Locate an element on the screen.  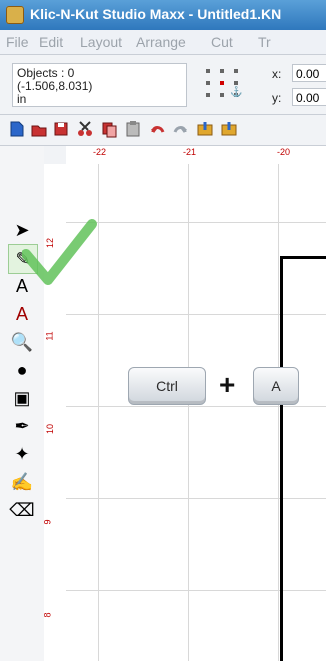
shape-icon: ● is located at coordinates (22, 369).